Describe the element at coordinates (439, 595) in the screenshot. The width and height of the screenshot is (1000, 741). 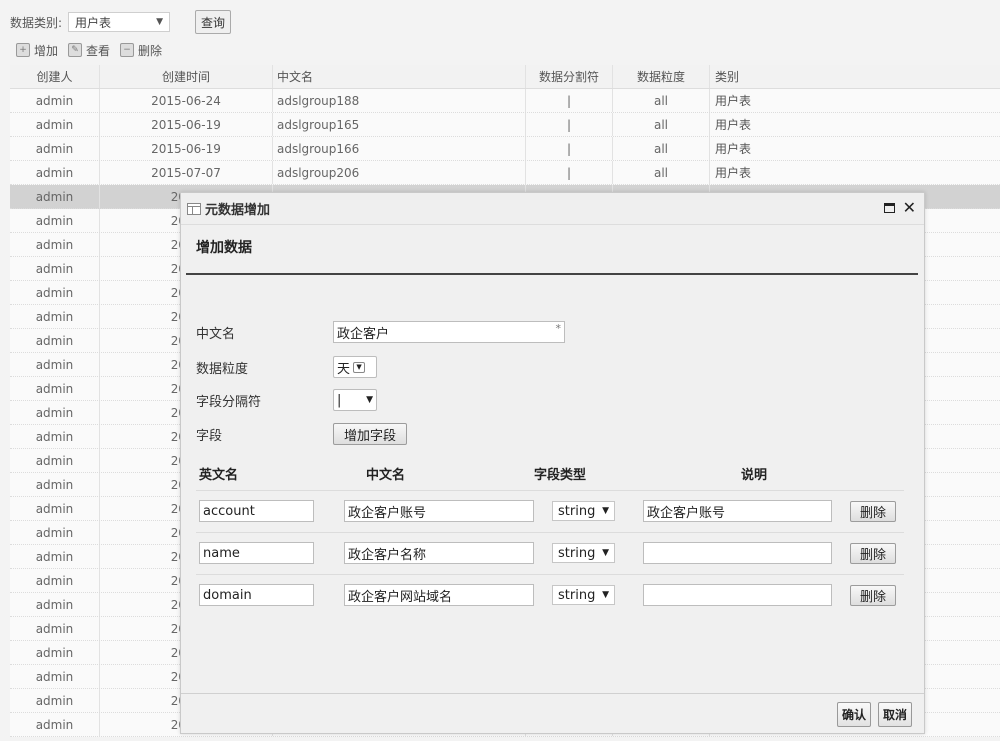
I see `field-chinese-name-input: 政企客户网站域名` at that location.